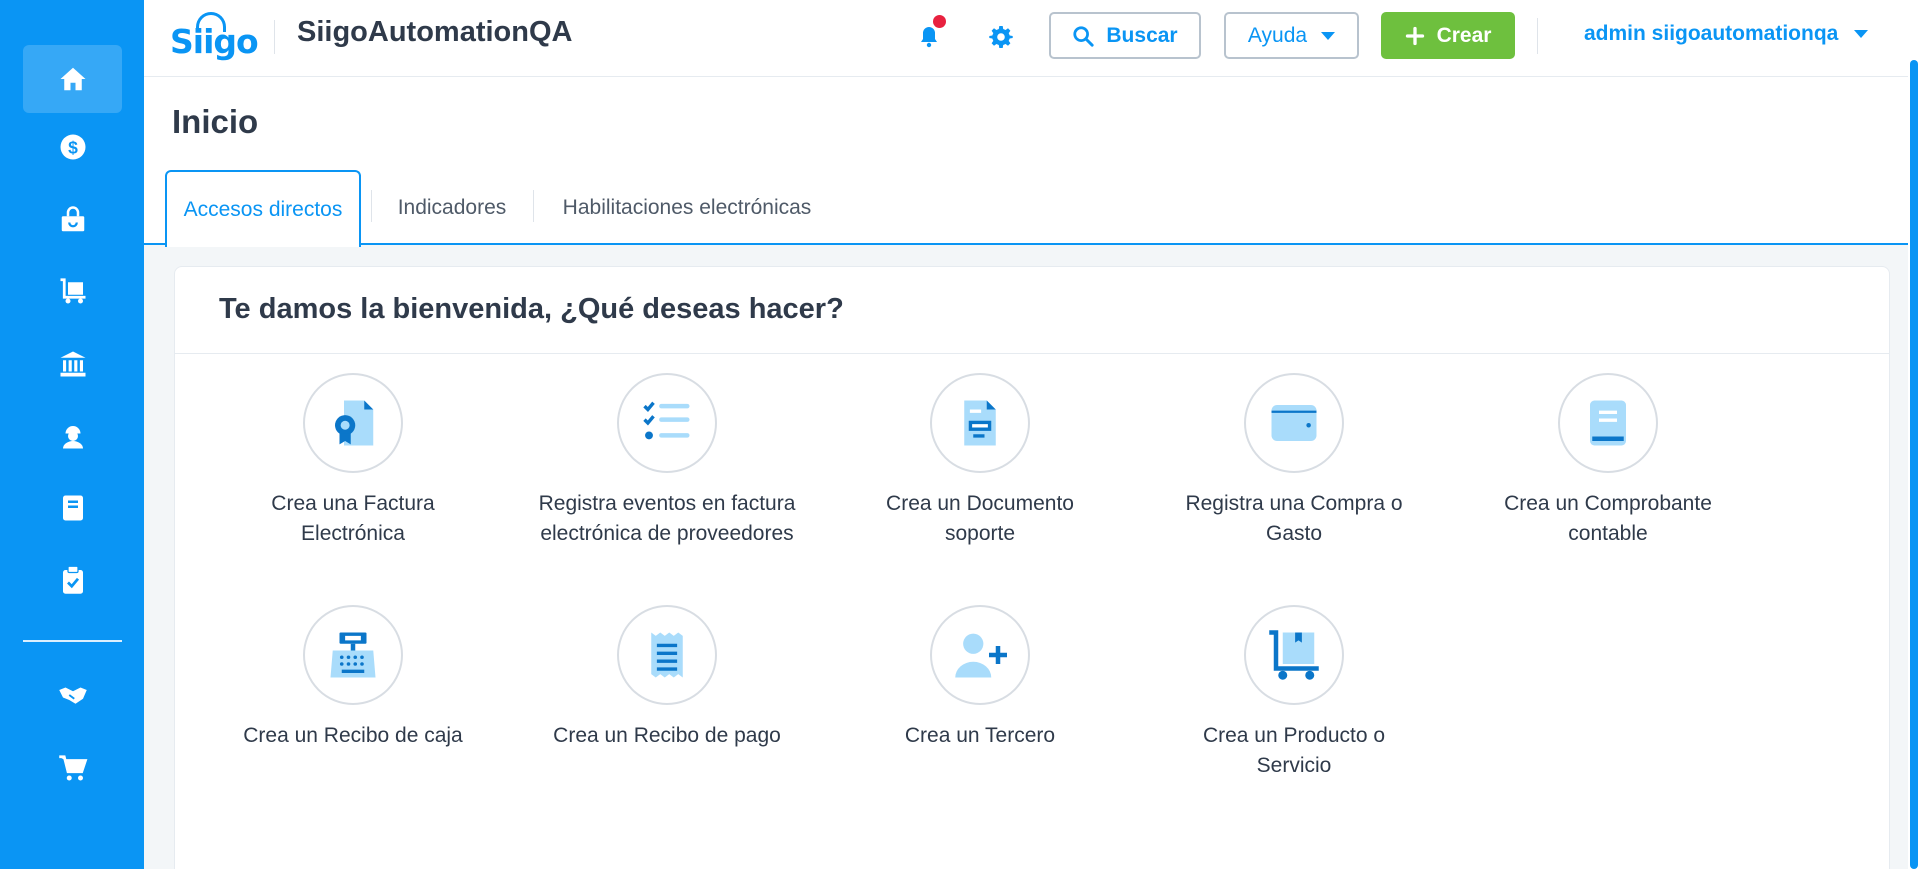  I want to click on cart-truck-icon, so click(72, 291).